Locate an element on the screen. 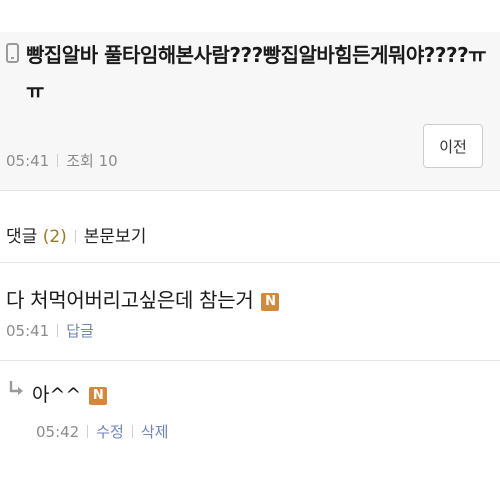 This screenshot has height=483, width=500. comments-label: 댓글 is located at coordinates (21, 237).